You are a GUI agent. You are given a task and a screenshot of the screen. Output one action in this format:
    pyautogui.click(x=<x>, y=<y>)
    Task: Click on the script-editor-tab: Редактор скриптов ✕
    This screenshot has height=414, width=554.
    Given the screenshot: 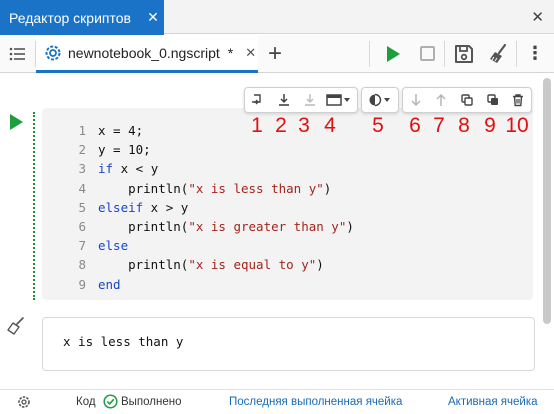 What is the action you would take?
    pyautogui.click(x=82, y=17)
    